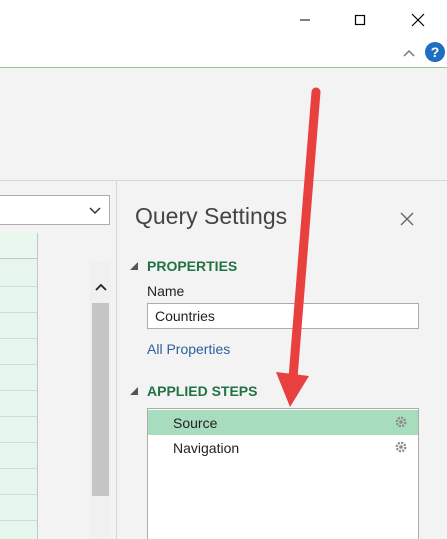  I want to click on properties-section-header: PROPERTIES, so click(183, 266).